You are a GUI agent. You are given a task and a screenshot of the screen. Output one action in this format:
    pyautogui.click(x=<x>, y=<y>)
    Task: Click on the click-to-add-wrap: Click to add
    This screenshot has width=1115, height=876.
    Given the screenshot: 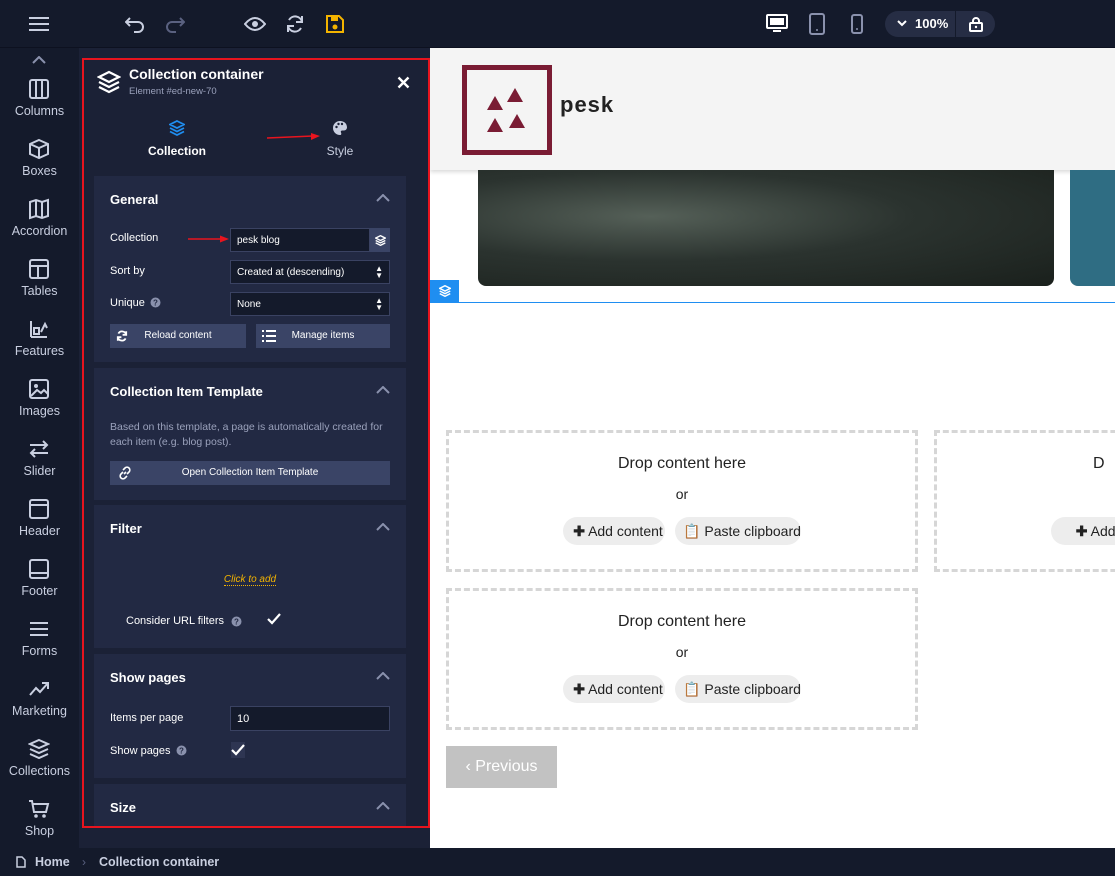 What is the action you would take?
    pyautogui.click(x=250, y=578)
    